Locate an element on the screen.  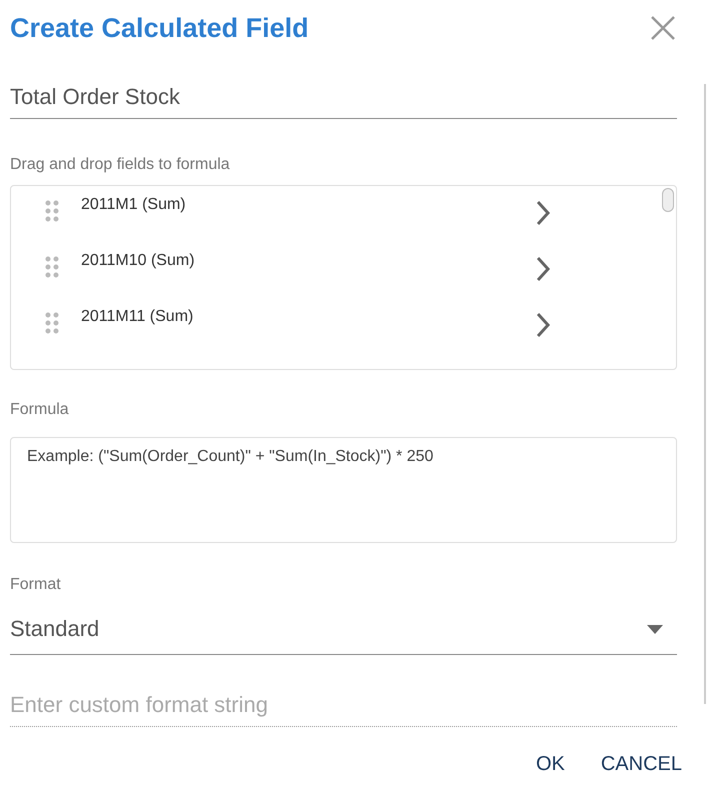
fields-label: Drag and drop fields to formula is located at coordinates (120, 165).